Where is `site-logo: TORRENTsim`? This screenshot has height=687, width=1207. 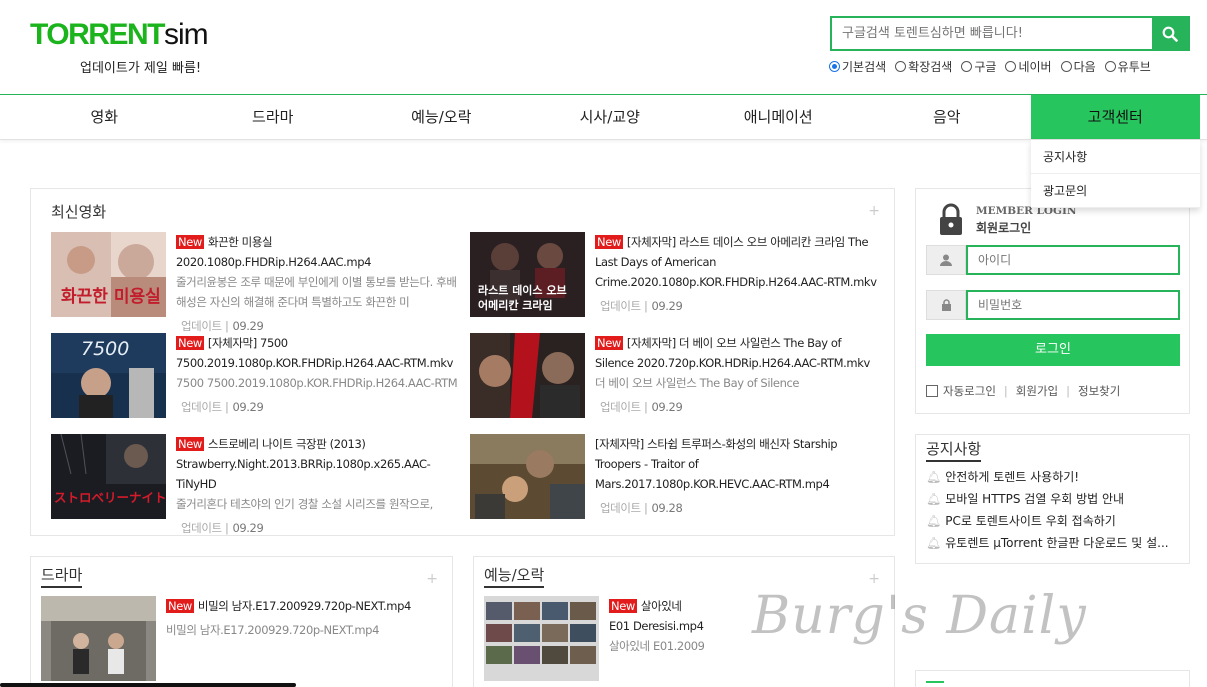
site-logo: TORRENTsim is located at coordinates (119, 35).